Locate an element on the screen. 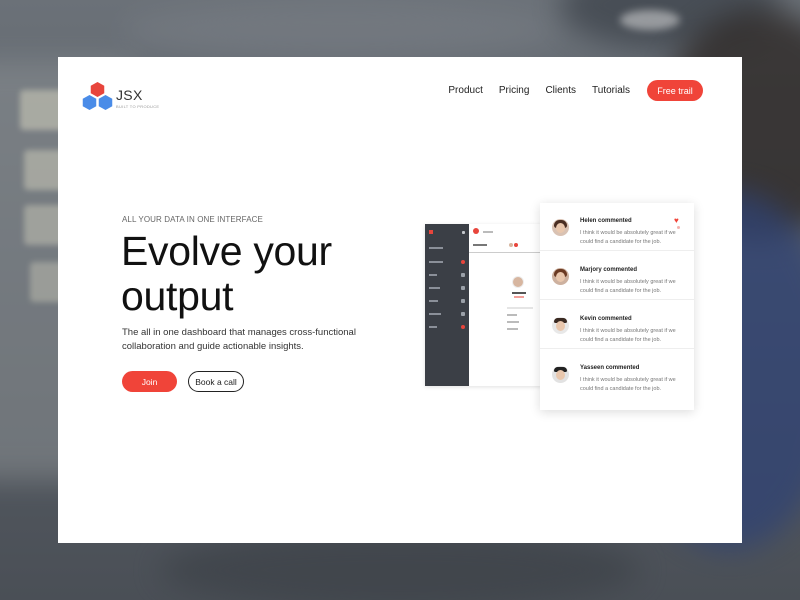  dashboard-preview is located at coordinates (484, 305).